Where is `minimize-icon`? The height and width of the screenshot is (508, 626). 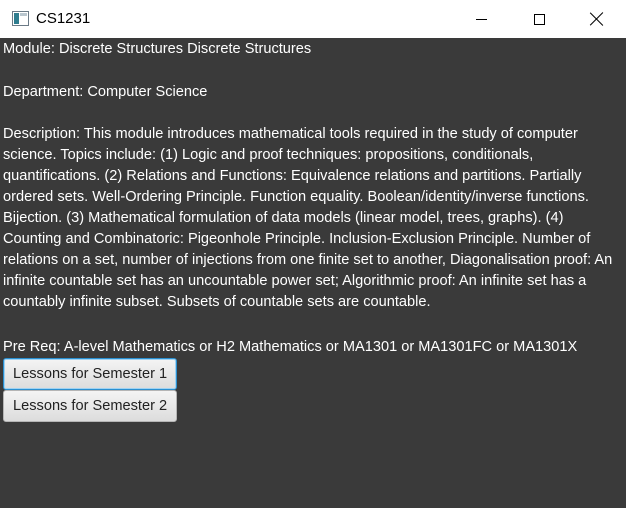
minimize-icon is located at coordinates (481, 19).